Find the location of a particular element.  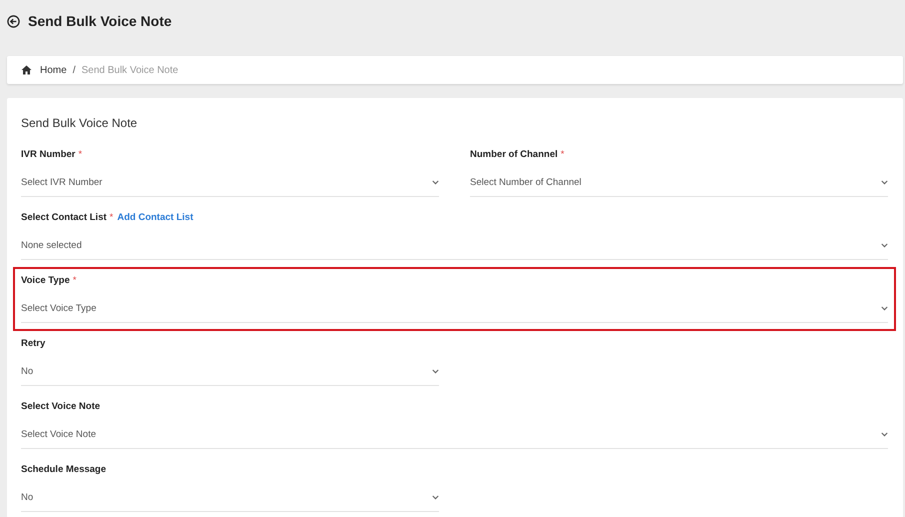

field-label: Number of Channel is located at coordinates (514, 154).